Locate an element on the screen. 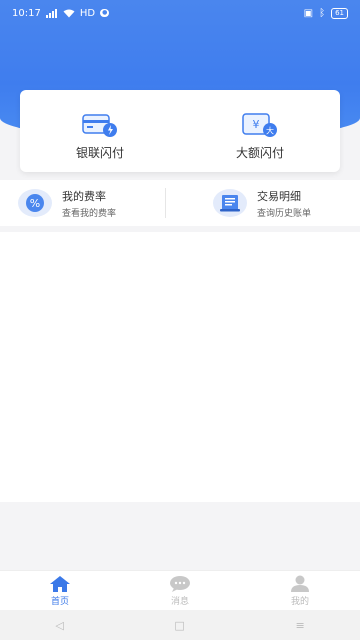 The height and width of the screenshot is (640, 360). fee-row: % 我的费率 查看我的费率 交易明细 查询历史账单 is located at coordinates (180, 203).